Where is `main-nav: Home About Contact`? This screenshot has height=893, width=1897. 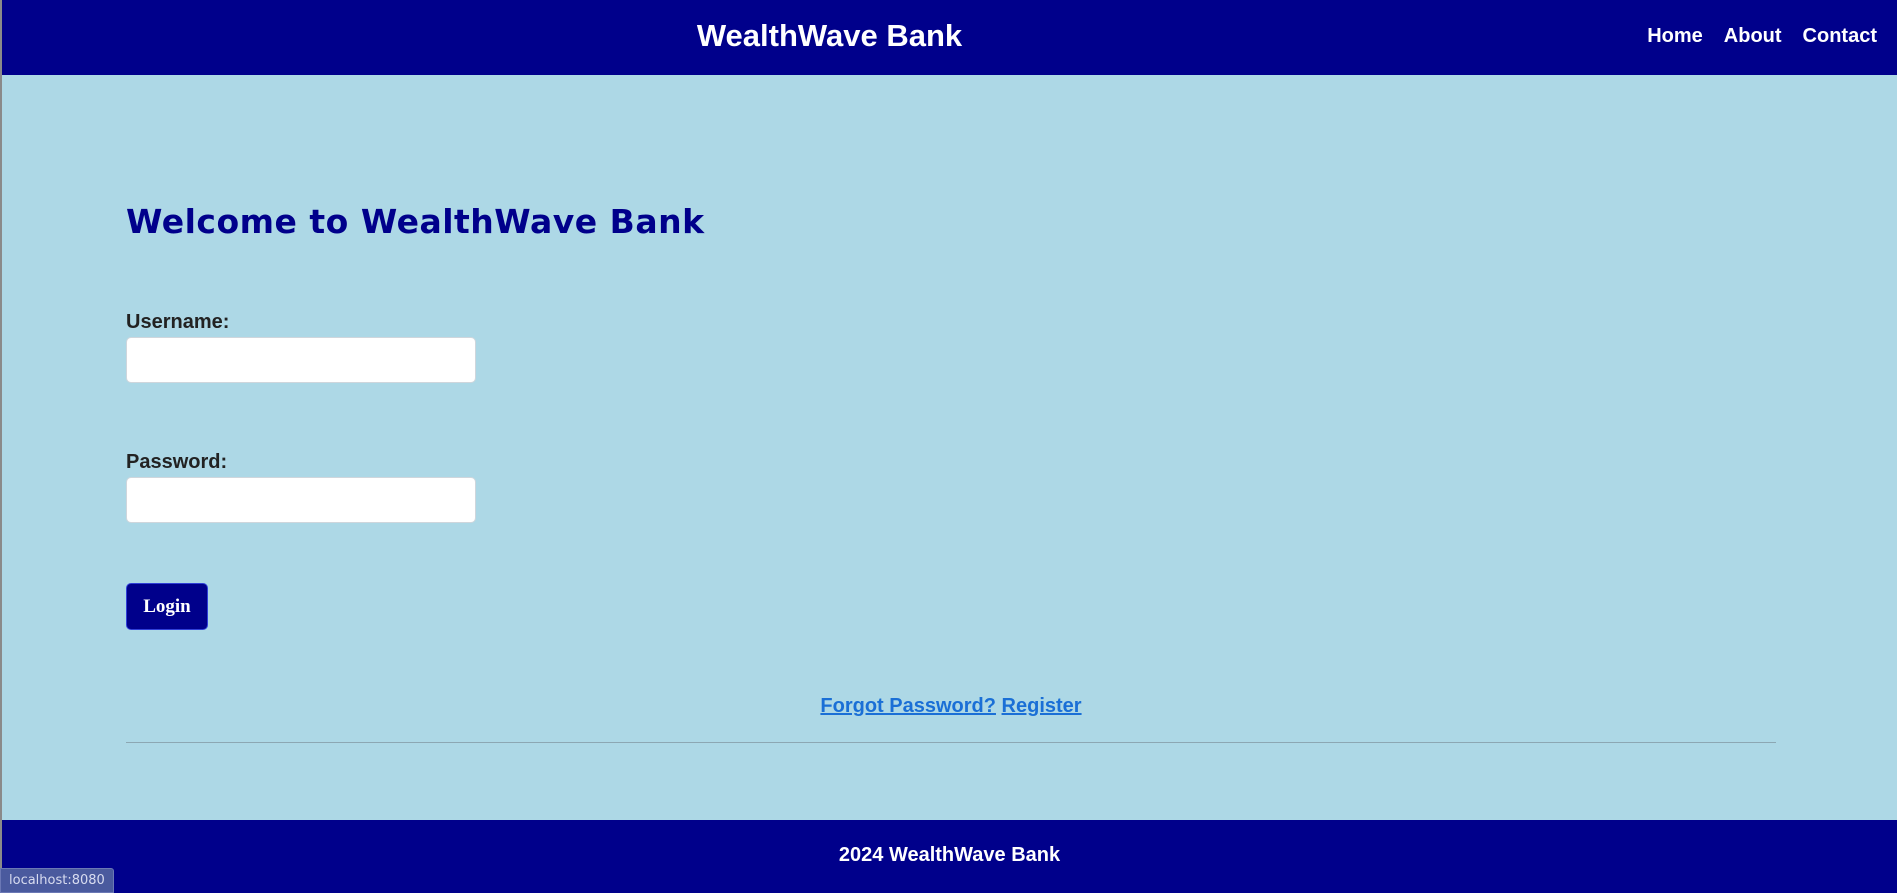 main-nav: Home About Contact is located at coordinates (1762, 36).